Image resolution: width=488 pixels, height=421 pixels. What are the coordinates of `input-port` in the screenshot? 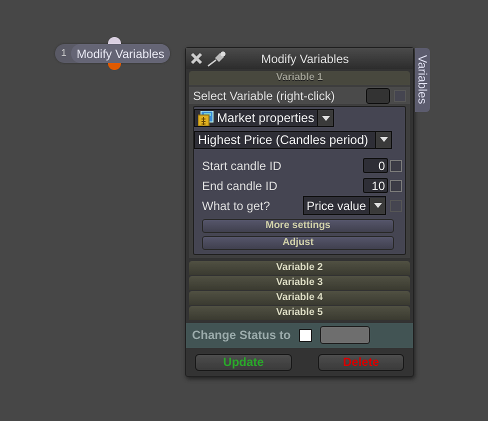 It's located at (114, 40).